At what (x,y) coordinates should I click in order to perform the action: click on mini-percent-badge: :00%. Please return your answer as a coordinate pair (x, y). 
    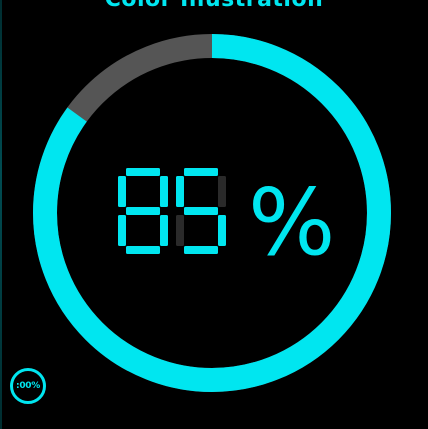
    Looking at the image, I should click on (28, 386).